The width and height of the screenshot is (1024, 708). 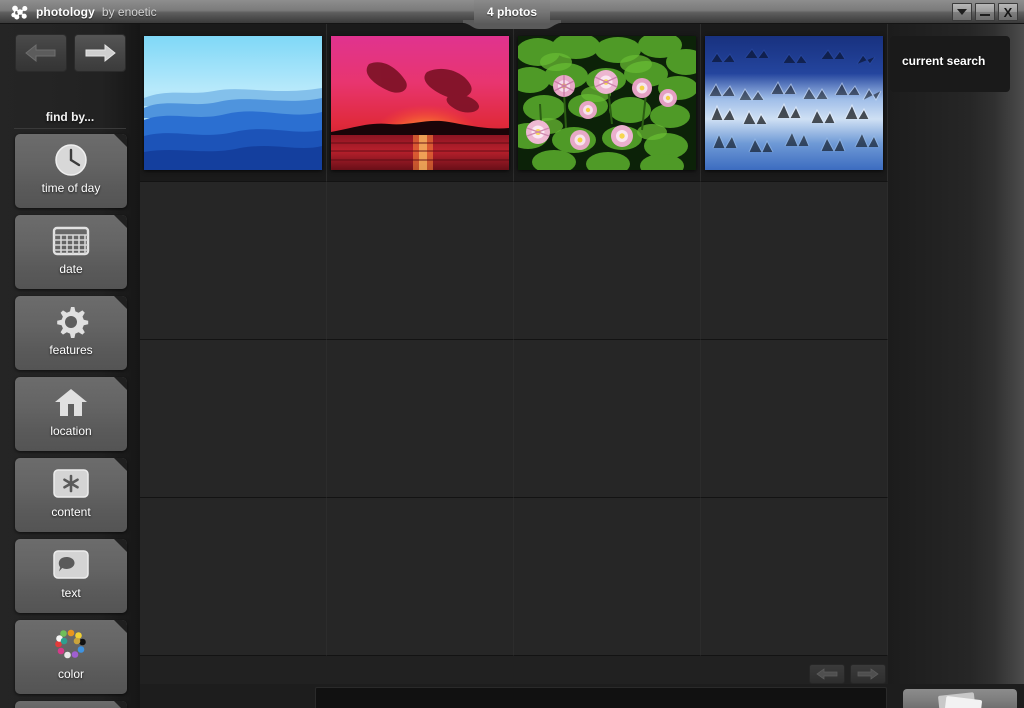 I want to click on menu-dropdown-button, so click(x=962, y=12).